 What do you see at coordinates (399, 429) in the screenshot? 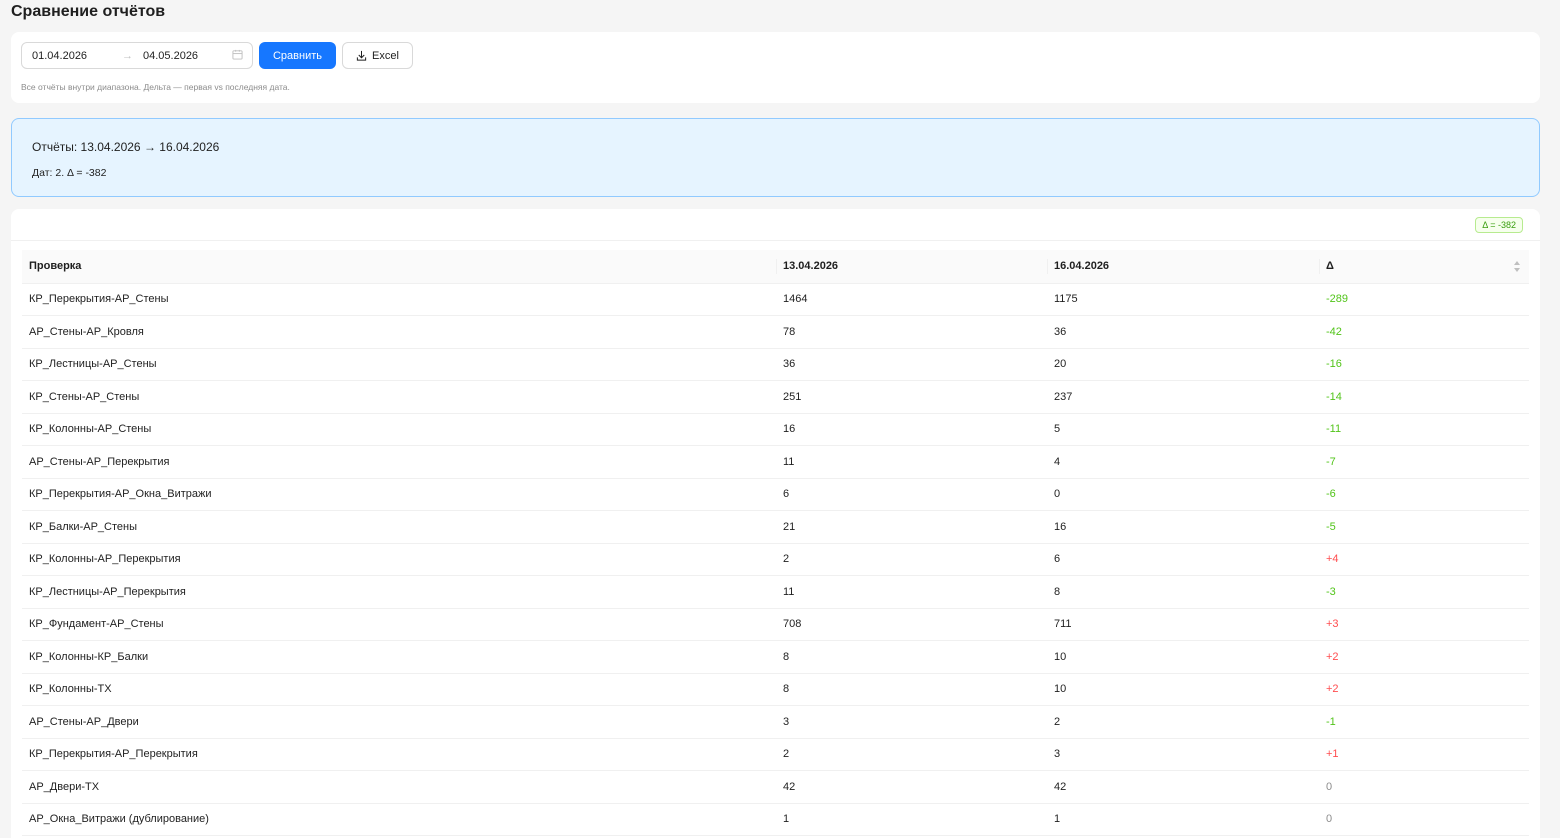
I see `check-name-cell: КР_Колонны-АР_Стены` at bounding box center [399, 429].